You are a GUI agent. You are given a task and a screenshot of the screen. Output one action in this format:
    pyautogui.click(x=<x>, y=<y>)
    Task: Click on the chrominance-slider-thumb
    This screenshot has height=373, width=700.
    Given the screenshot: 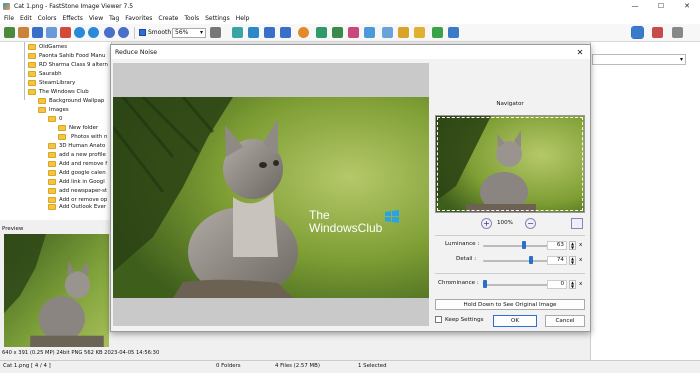 What is the action you would take?
    pyautogui.click(x=485, y=284)
    